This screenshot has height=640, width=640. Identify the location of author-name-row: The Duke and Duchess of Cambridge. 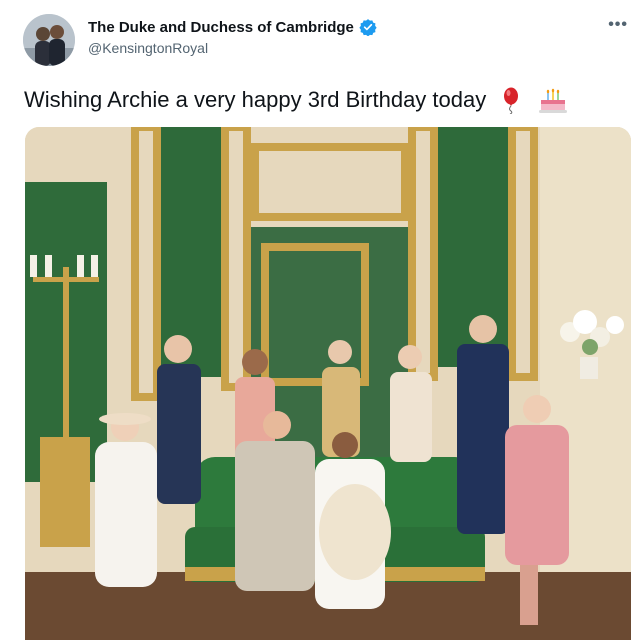
(232, 27).